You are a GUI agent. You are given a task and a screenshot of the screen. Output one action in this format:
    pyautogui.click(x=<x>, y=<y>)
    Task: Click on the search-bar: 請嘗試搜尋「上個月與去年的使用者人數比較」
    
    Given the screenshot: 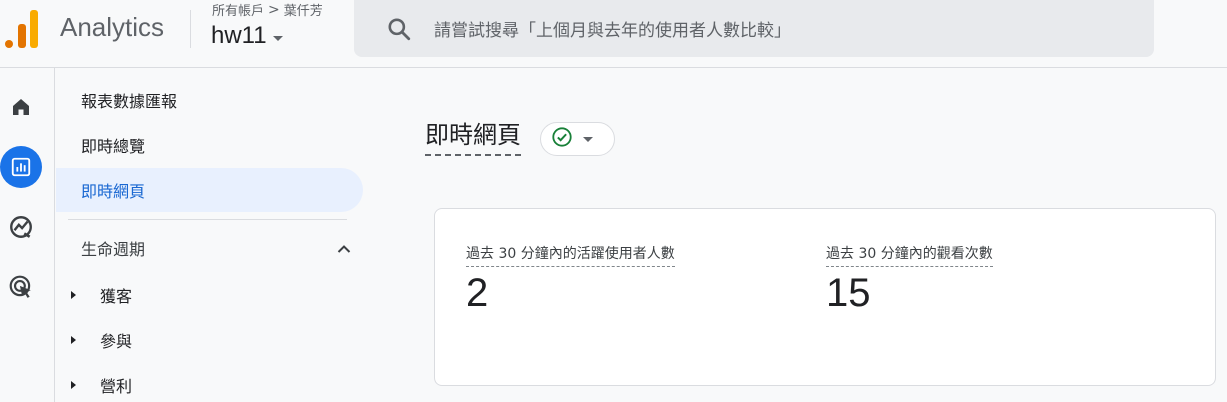 What is the action you would take?
    pyautogui.click(x=754, y=28)
    